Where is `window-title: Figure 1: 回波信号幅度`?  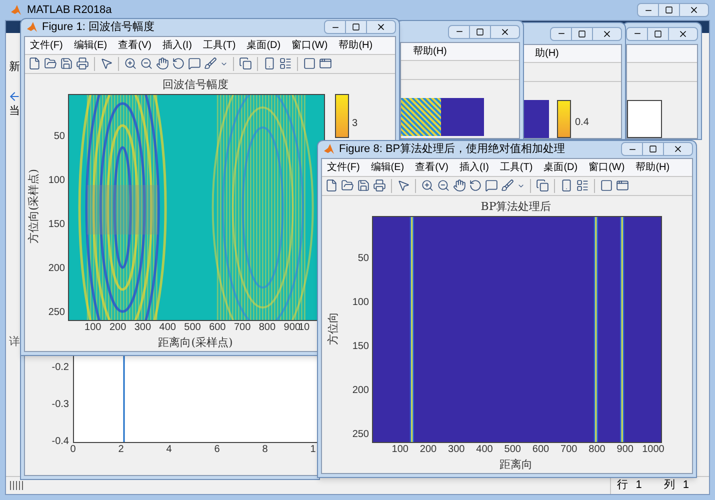 window-title: Figure 1: 回波信号幅度 is located at coordinates (98, 27).